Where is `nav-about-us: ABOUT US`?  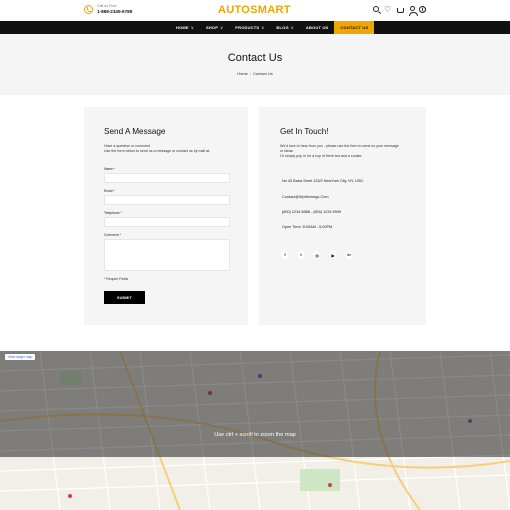
nav-about-us: ABOUT US is located at coordinates (317, 27).